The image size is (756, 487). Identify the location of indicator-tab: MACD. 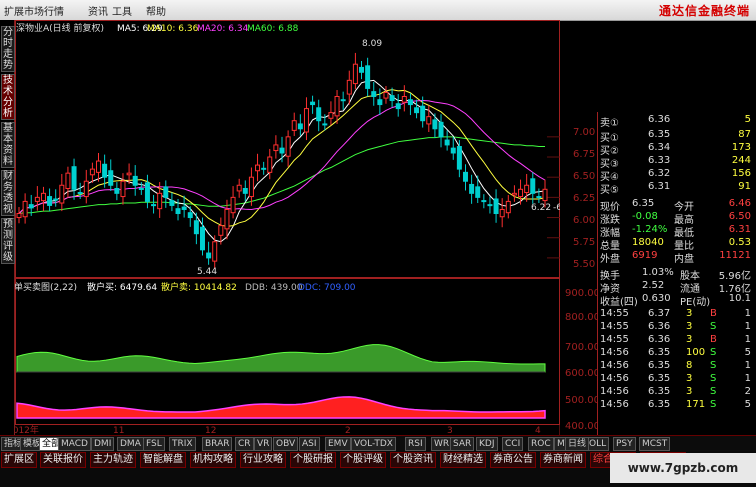
(74, 444).